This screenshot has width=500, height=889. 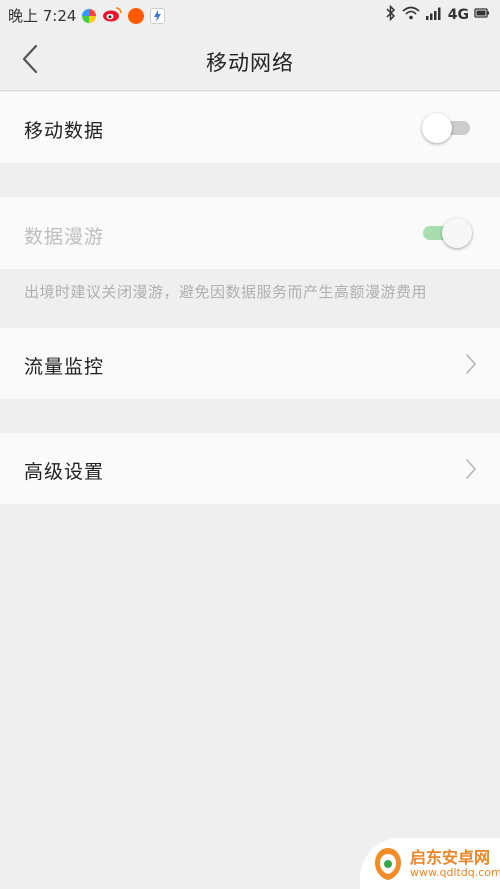 I want to click on advanced-settings-label: 高级设置, so click(x=64, y=472).